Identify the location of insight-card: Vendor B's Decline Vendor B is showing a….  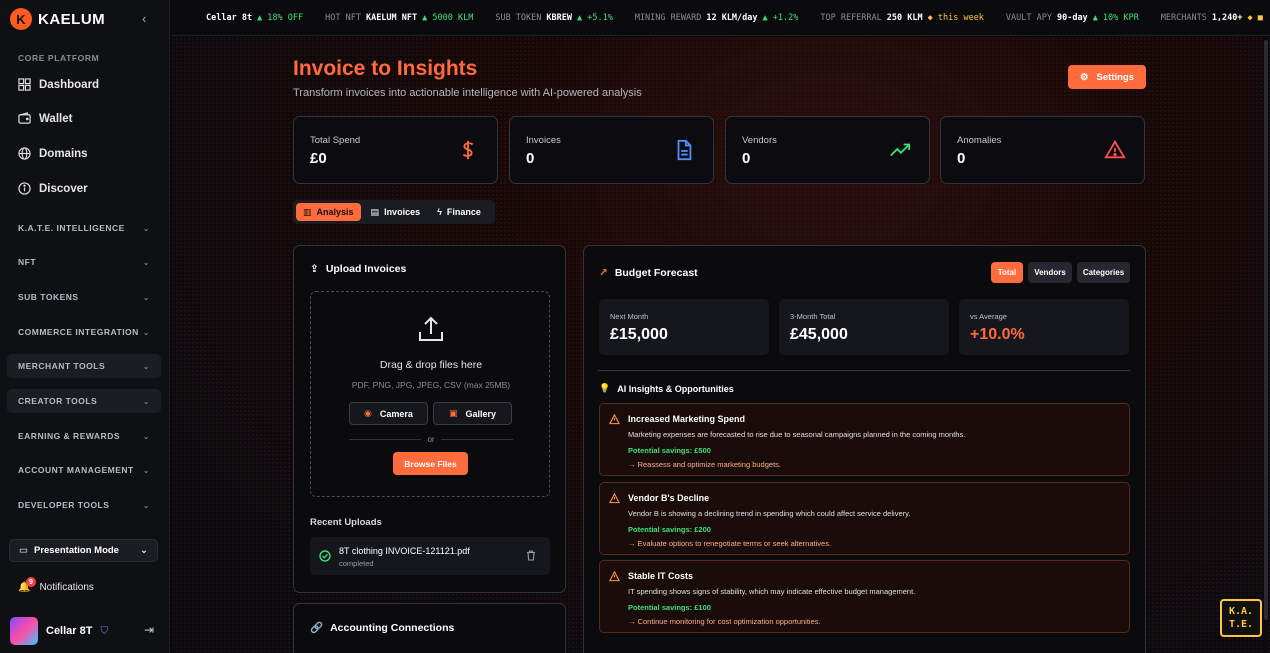
(864, 518).